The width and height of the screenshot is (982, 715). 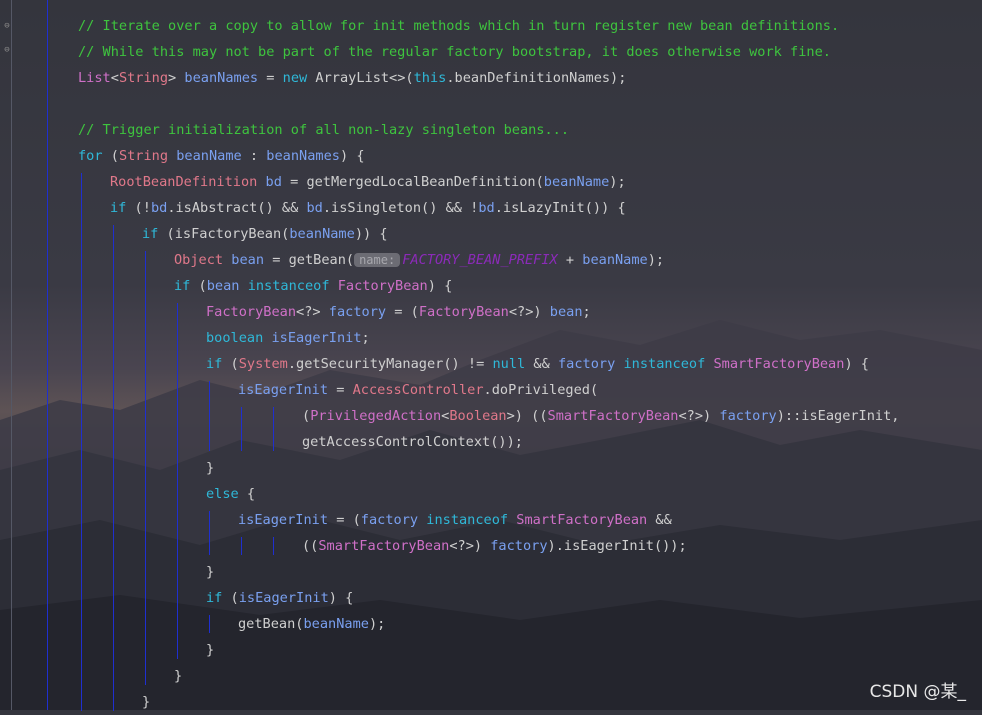 I want to click on code-token: = getBean(, so click(x=309, y=260).